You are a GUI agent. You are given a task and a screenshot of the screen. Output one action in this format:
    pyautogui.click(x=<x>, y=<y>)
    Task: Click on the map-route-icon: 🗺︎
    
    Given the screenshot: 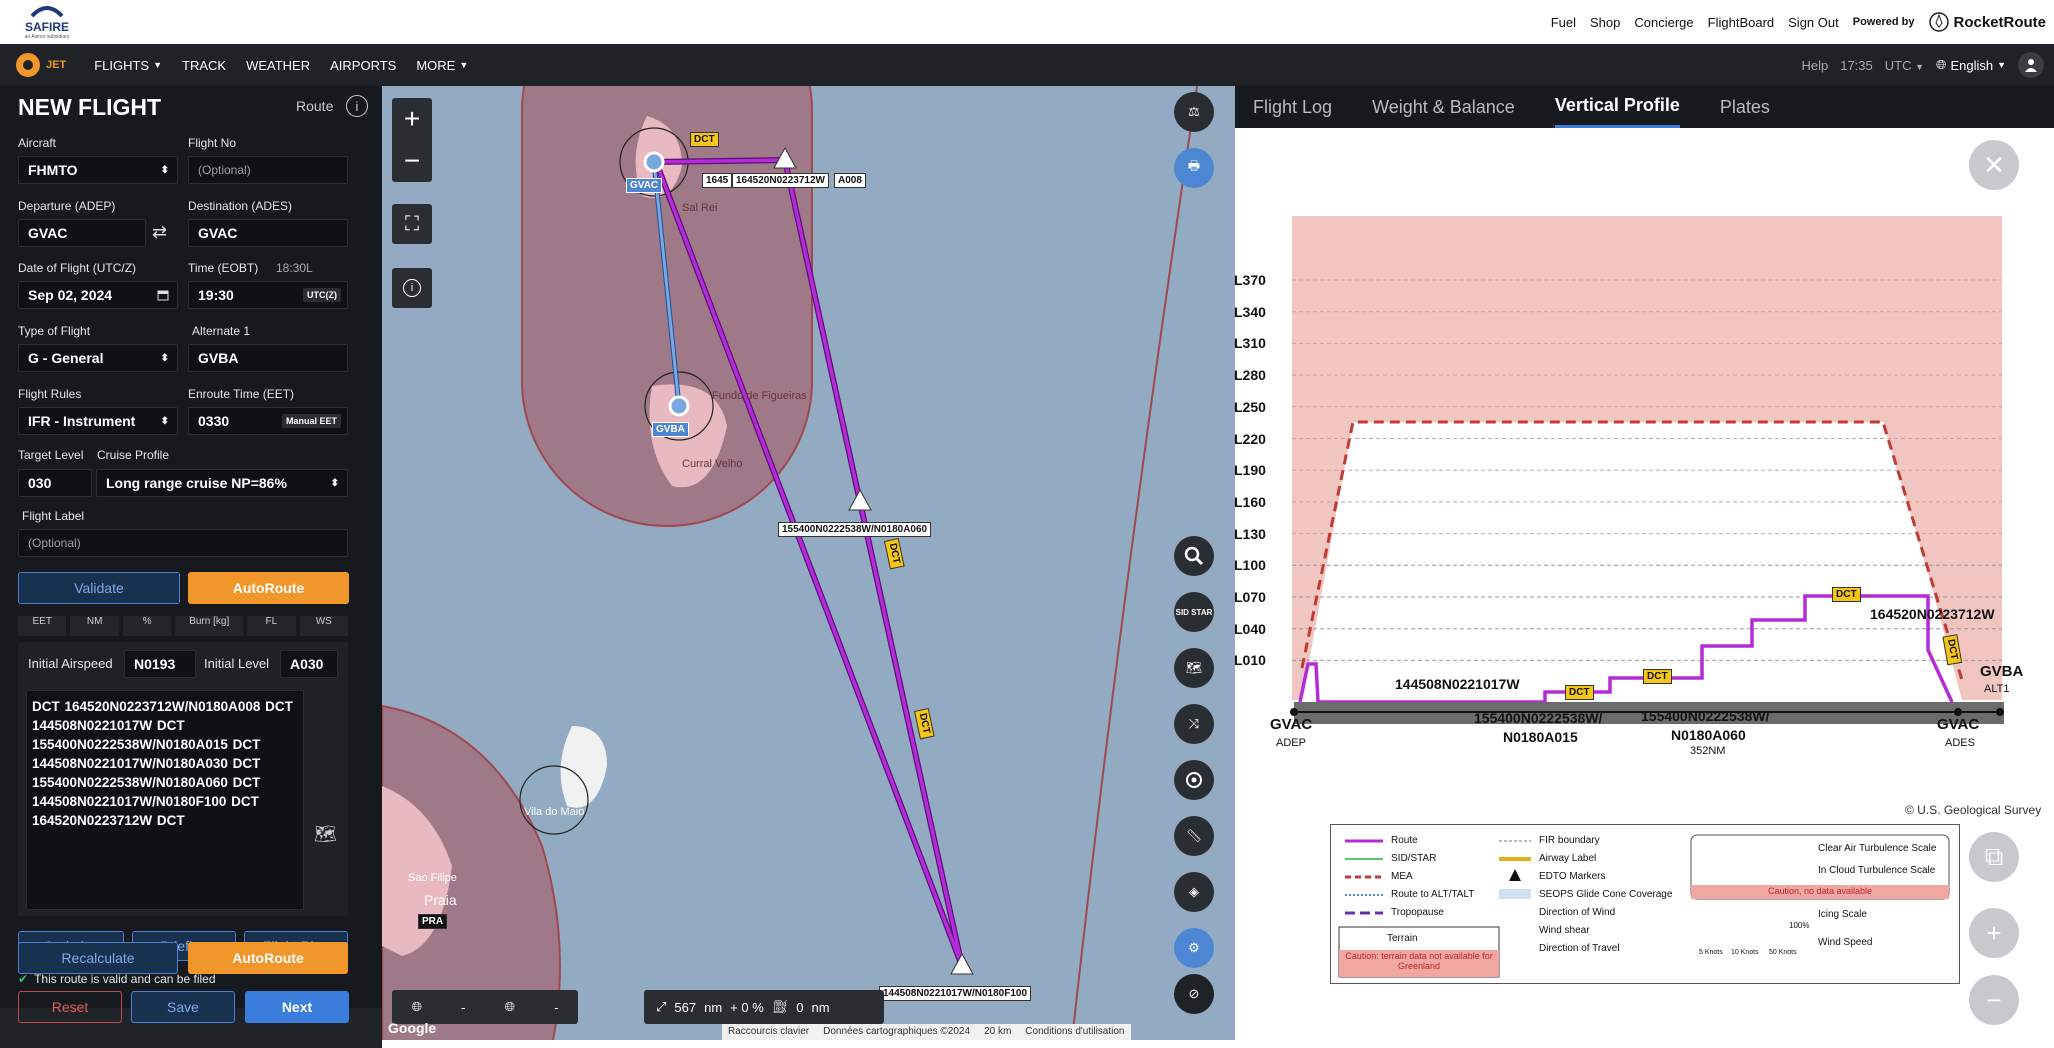 What is the action you would take?
    pyautogui.click(x=325, y=834)
    